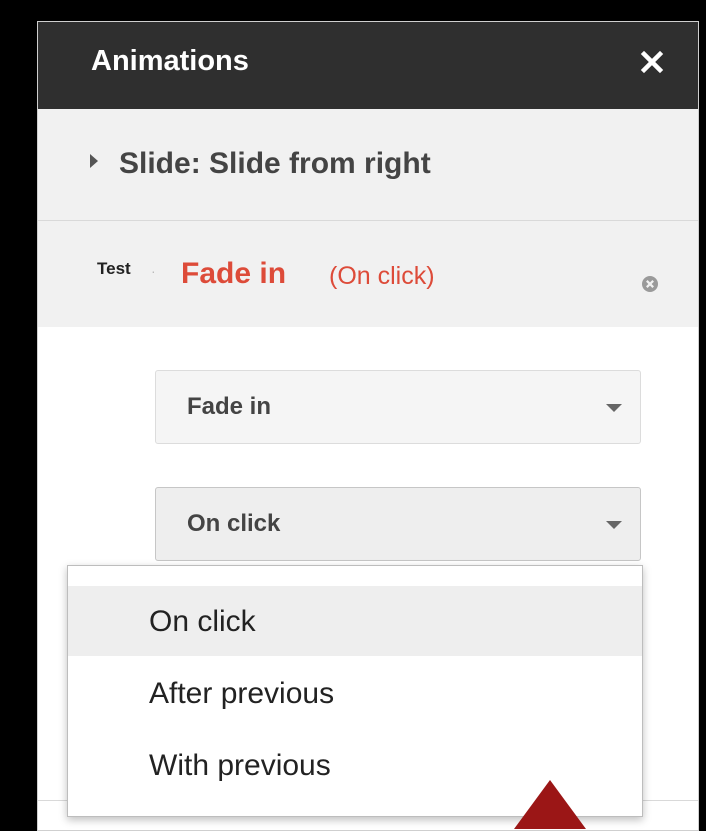  Describe the element at coordinates (398, 524) in the screenshot. I see `trigger-select: On click` at that location.